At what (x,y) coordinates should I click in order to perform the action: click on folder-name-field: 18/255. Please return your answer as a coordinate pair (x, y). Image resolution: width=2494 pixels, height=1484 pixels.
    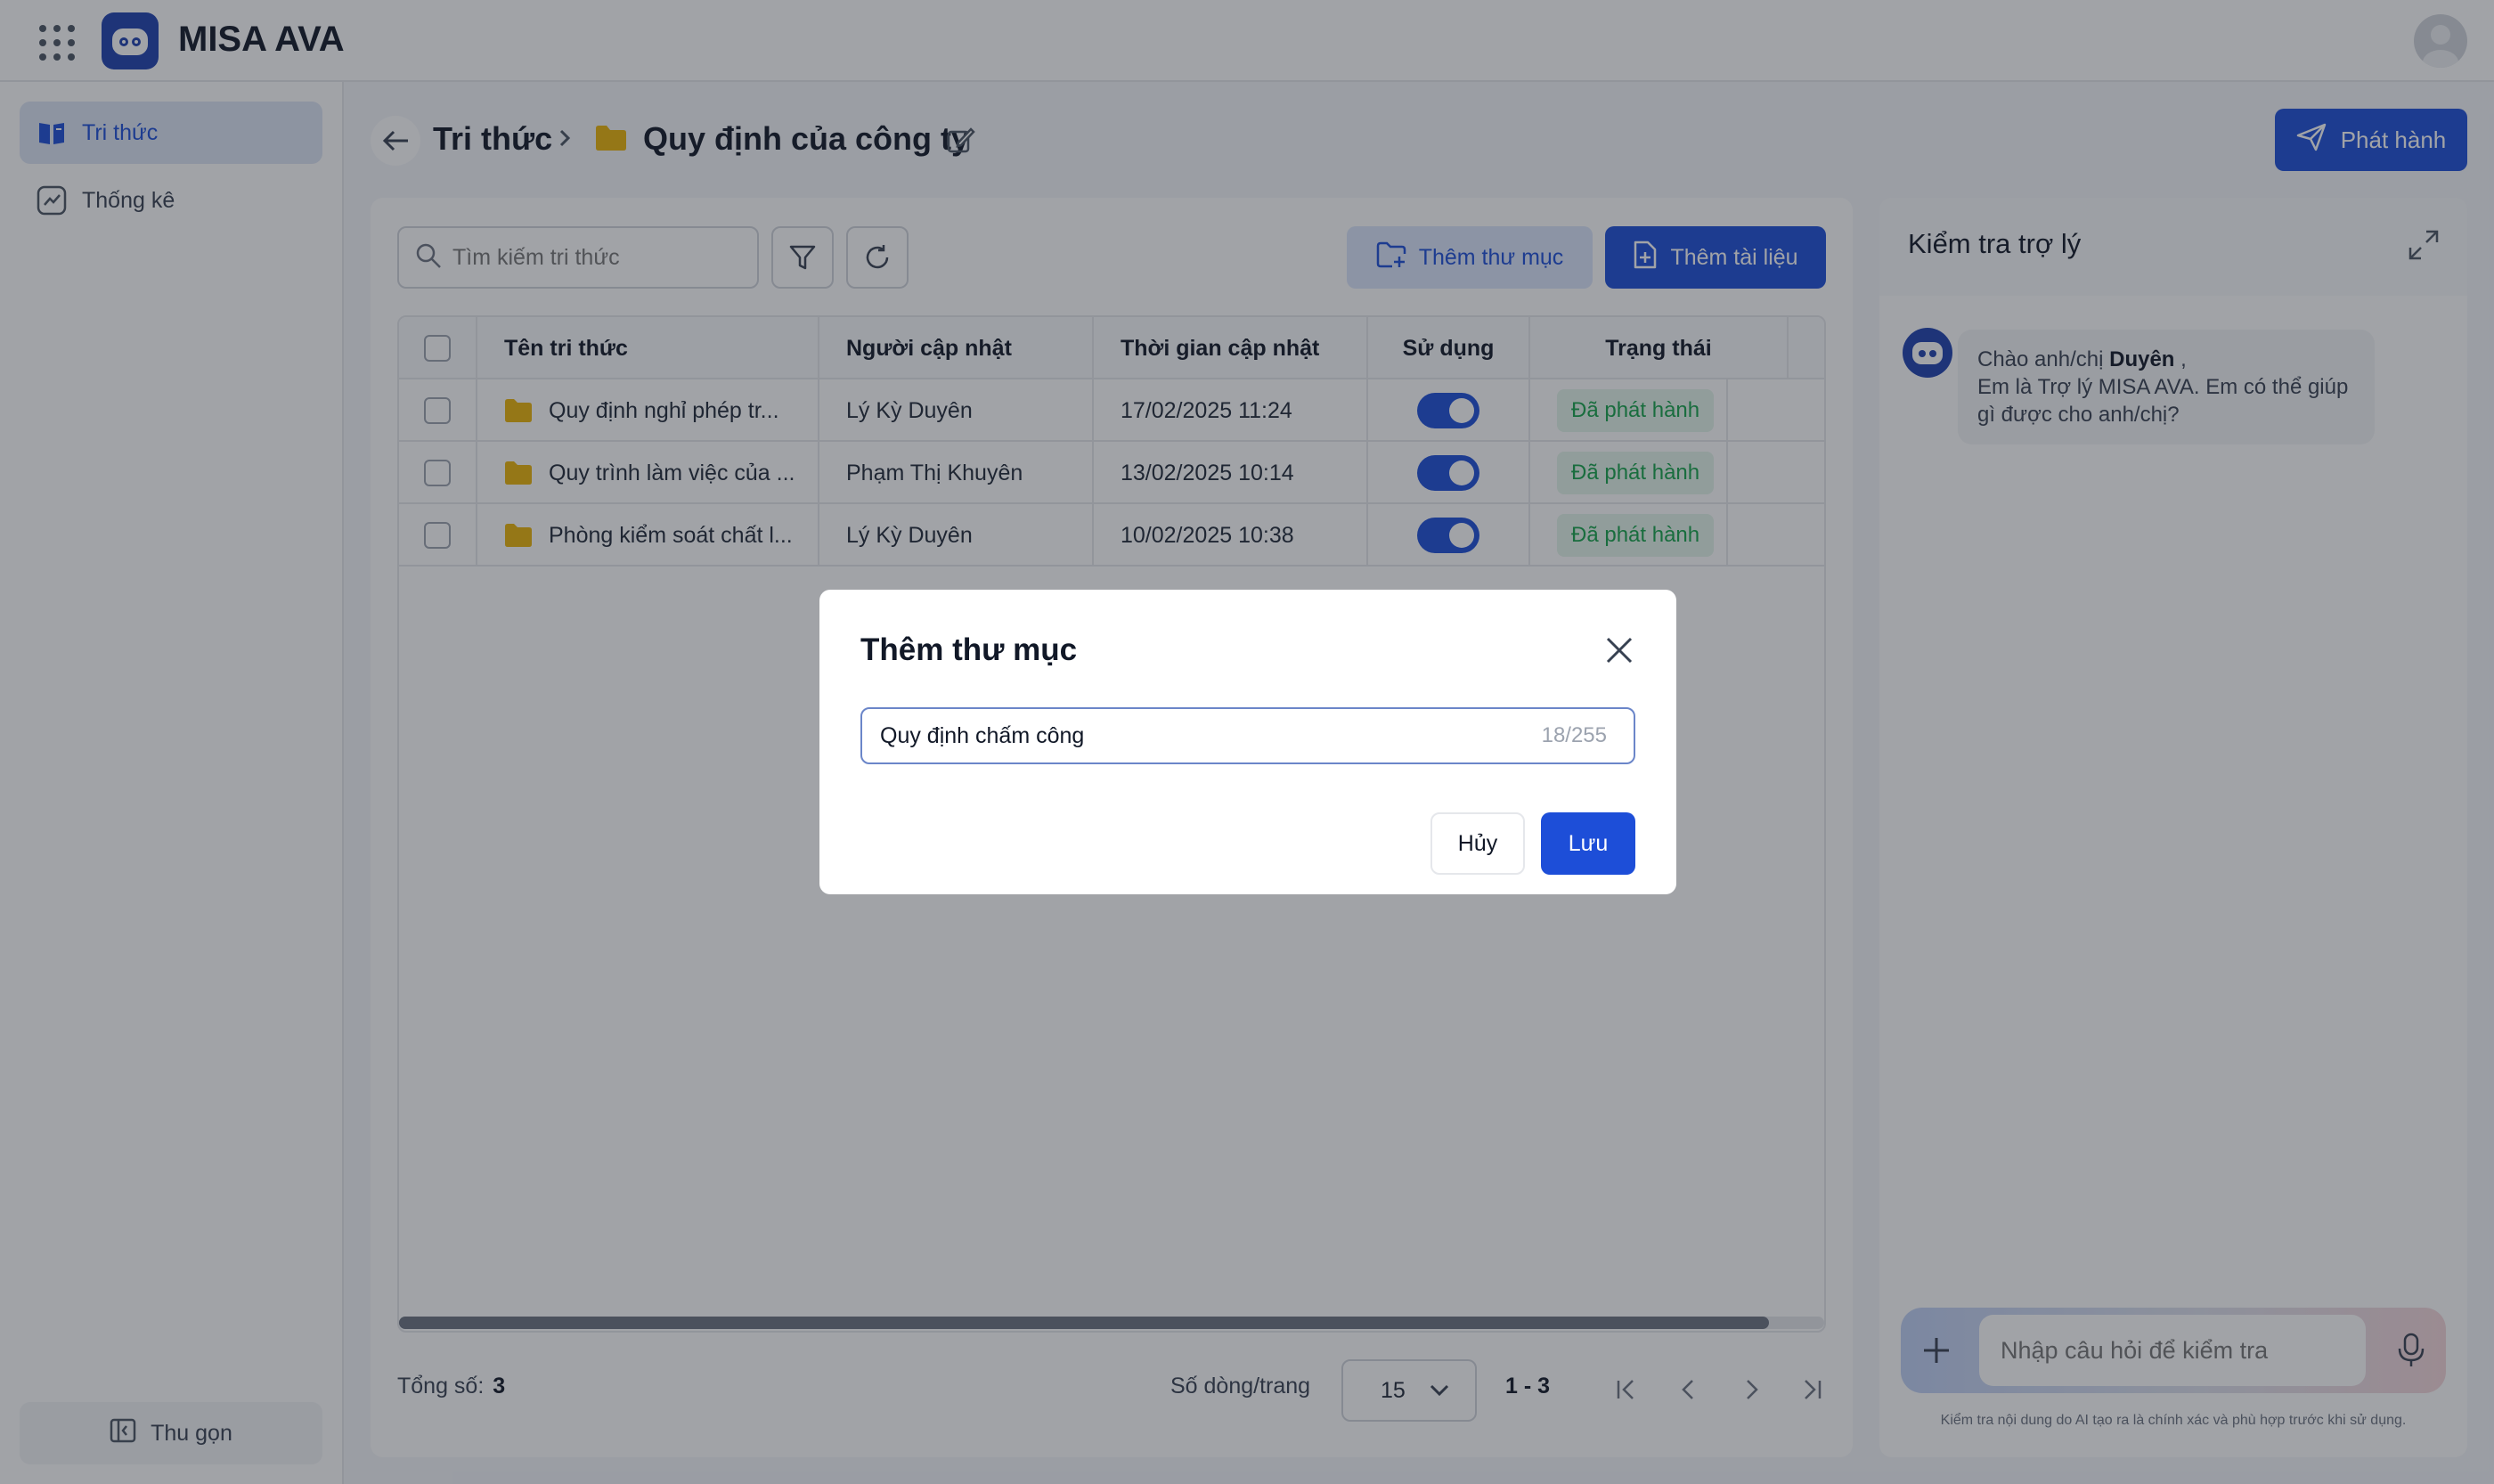
    Looking at the image, I should click on (1248, 736).